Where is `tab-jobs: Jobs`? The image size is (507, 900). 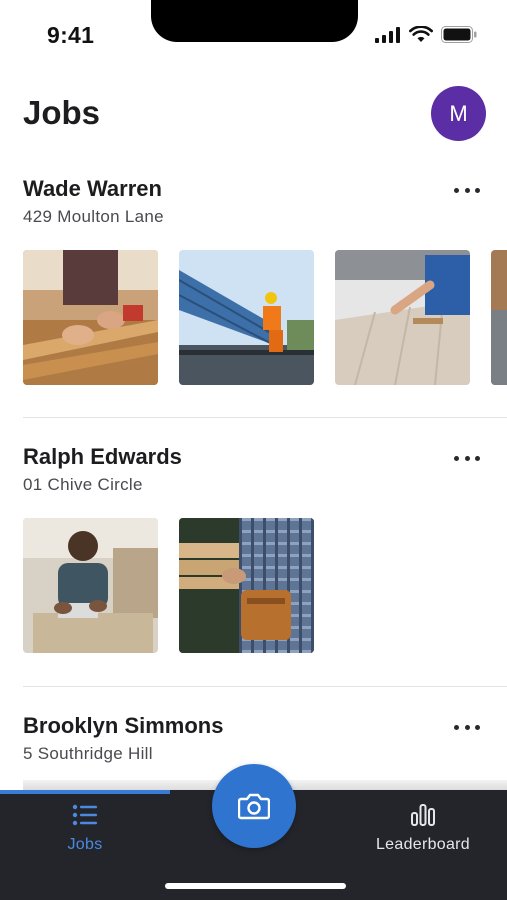 tab-jobs: Jobs is located at coordinates (85, 829).